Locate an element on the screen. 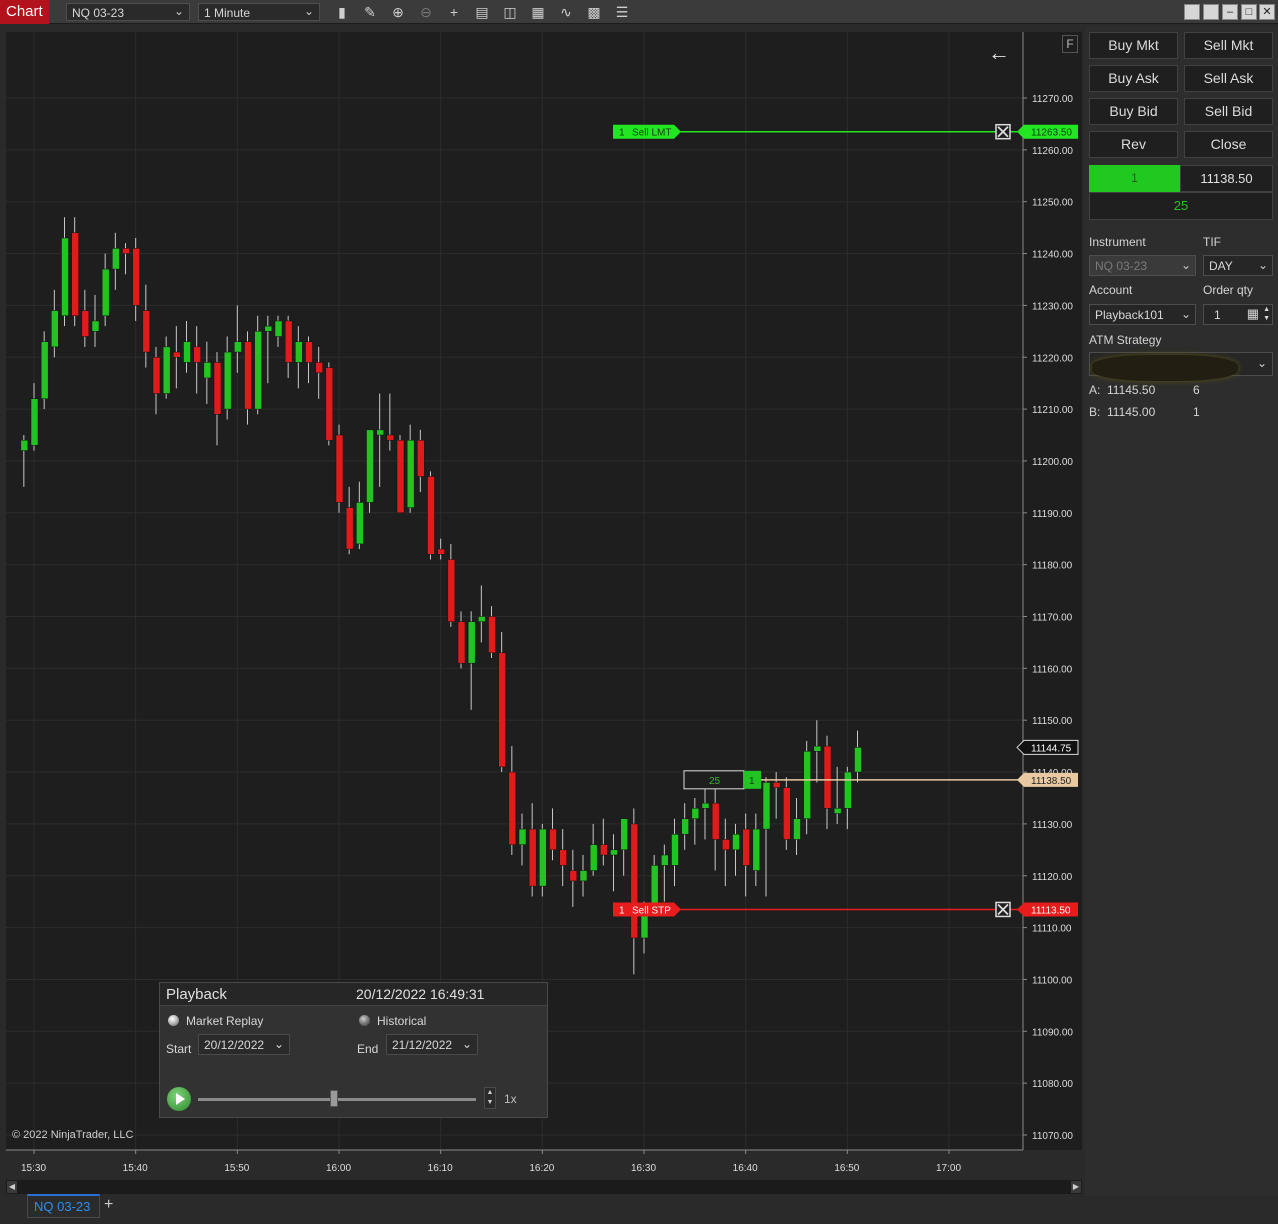 The width and height of the screenshot is (1278, 1224). buy-ask-button: Buy Ask is located at coordinates (1133, 78).